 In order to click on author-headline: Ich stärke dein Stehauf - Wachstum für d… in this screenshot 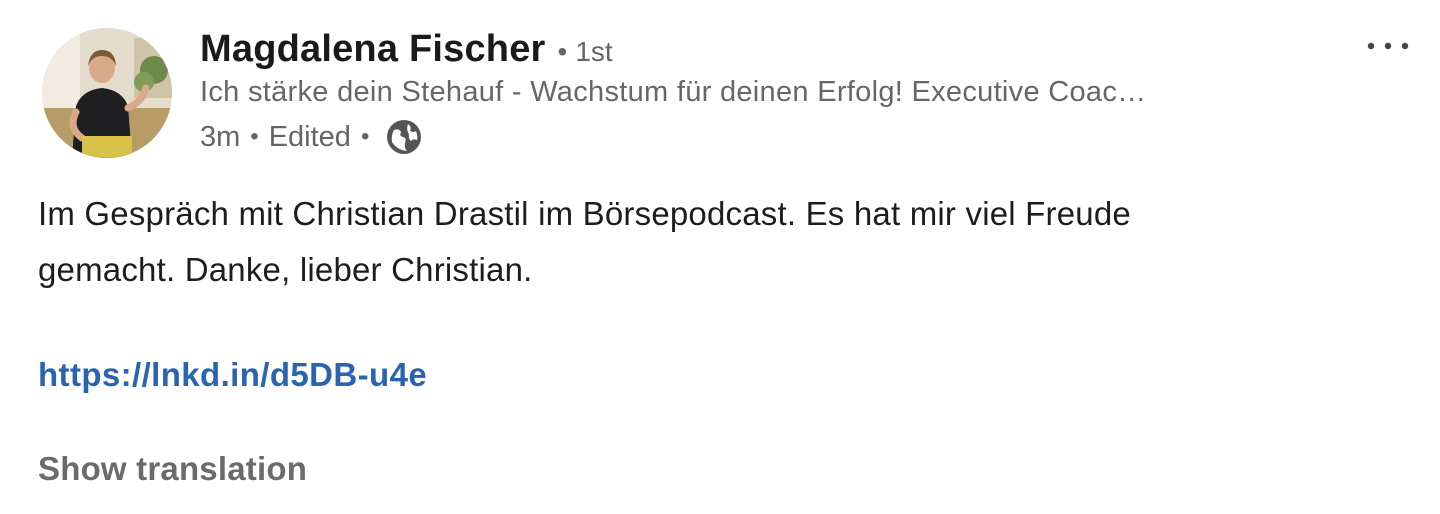, I will do `click(750, 92)`.